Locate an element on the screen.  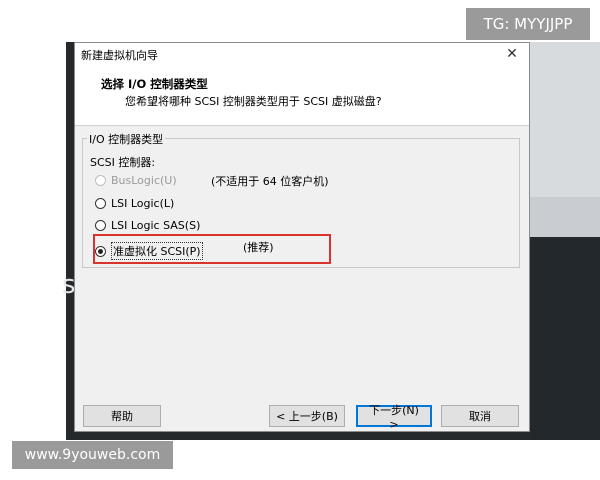
radio-buslogic-label: BusLogic(U) is located at coordinates (144, 180).